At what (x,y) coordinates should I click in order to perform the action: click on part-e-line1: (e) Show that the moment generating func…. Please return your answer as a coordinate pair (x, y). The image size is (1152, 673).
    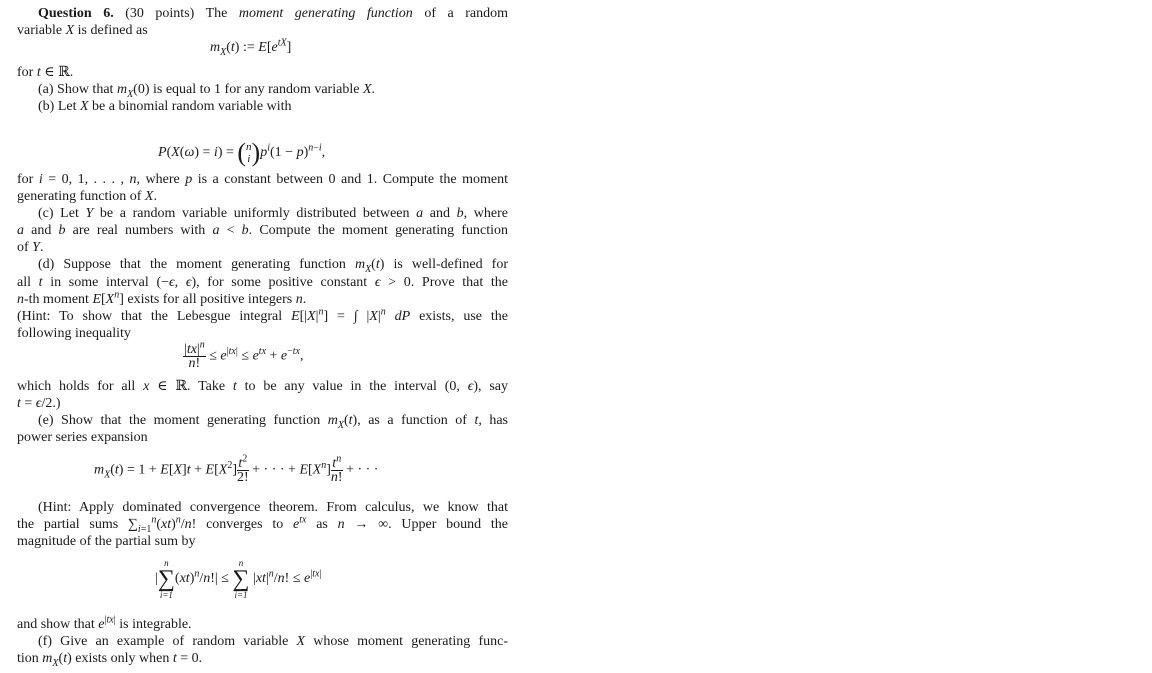
    Looking at the image, I should click on (273, 422).